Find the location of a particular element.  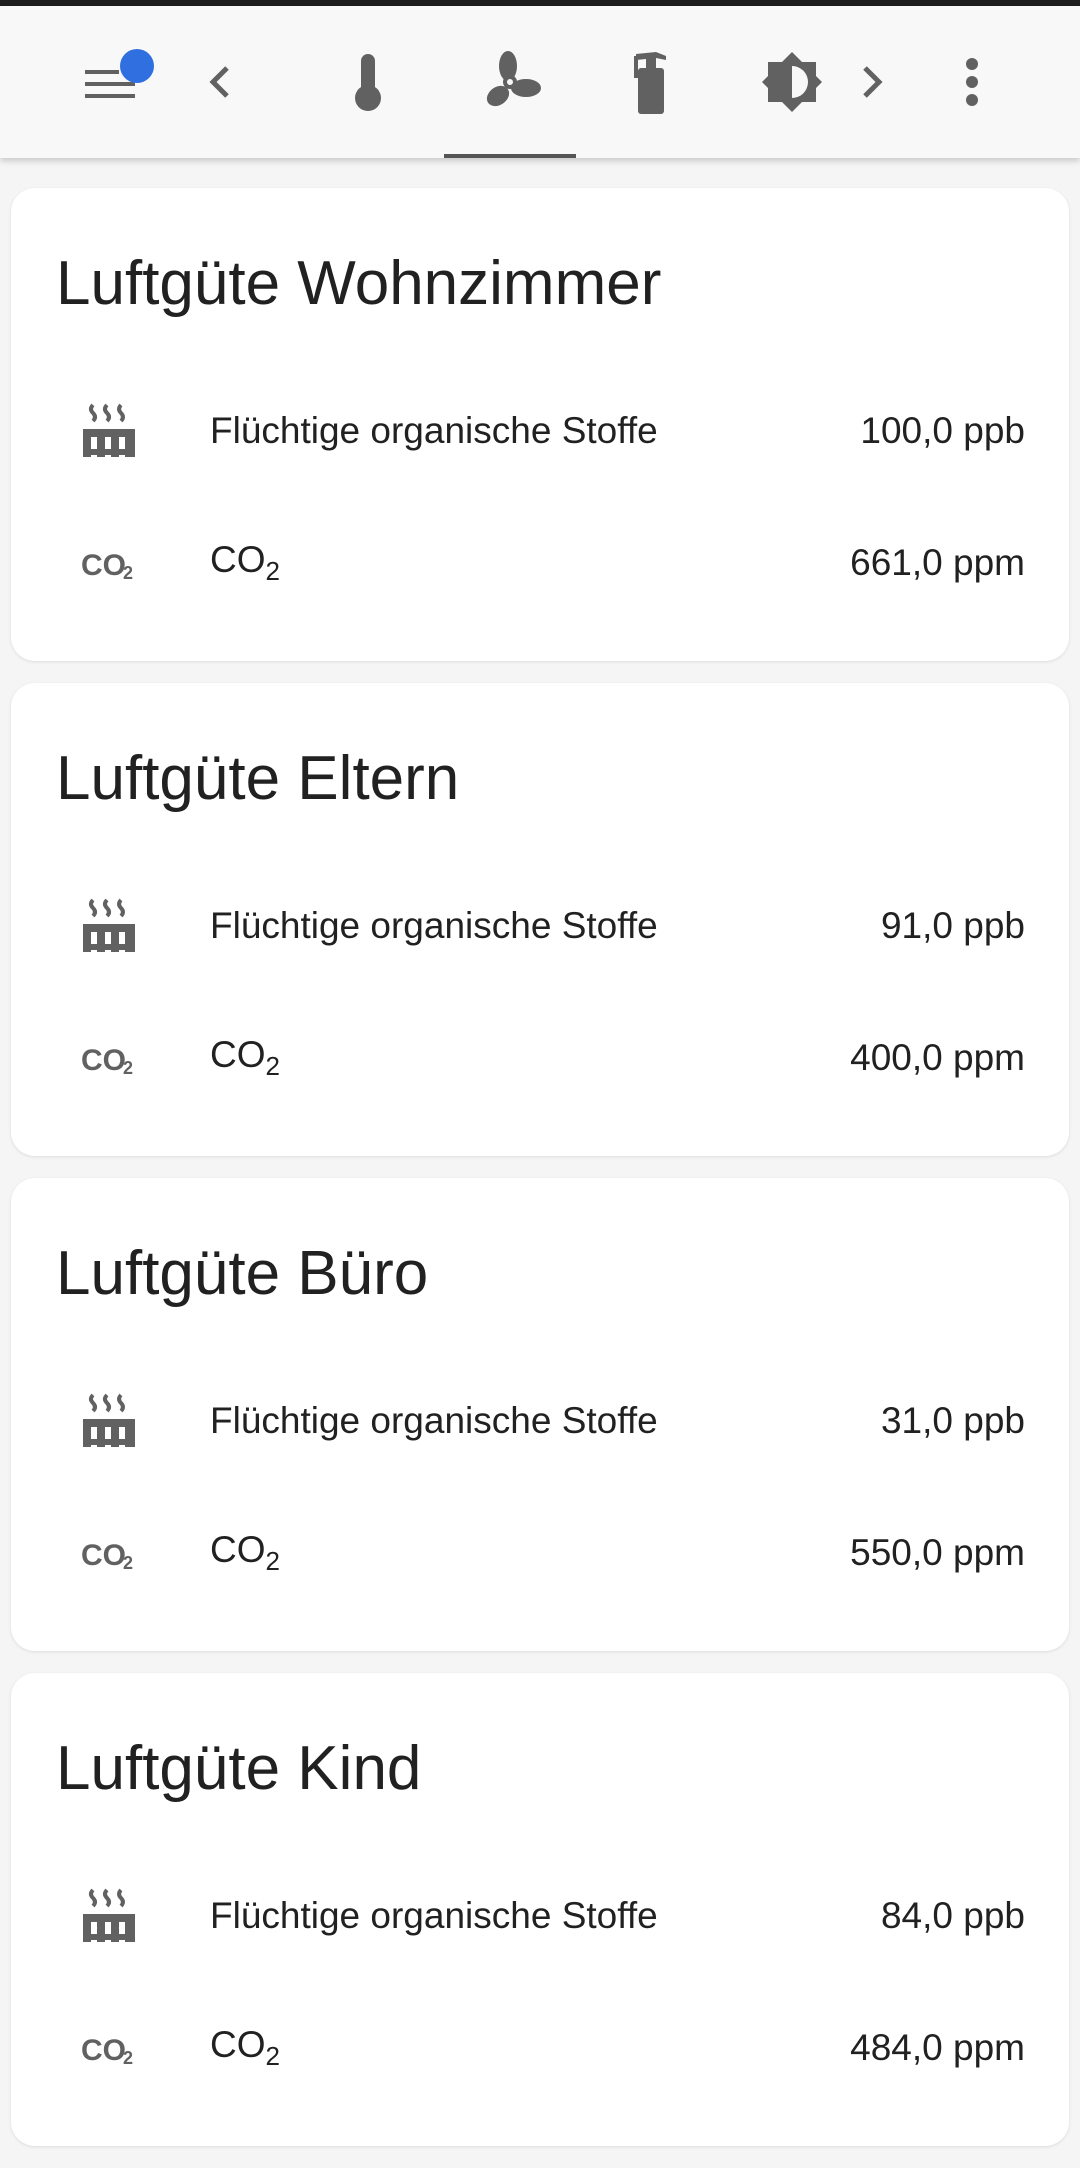

card-title: Luftgüte Wohnzimmer is located at coordinates (359, 283).